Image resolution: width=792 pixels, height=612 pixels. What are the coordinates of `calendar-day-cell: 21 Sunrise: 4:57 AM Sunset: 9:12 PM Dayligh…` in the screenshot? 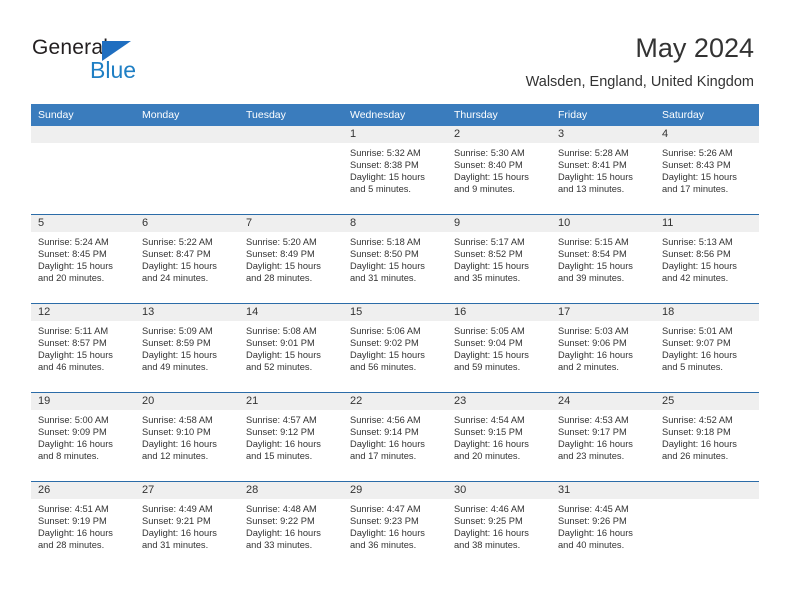 It's located at (291, 437).